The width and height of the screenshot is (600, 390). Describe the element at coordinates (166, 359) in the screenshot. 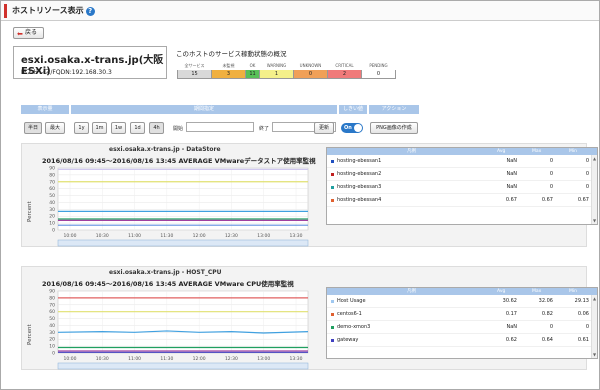

I see `x-tick-label: 11:30` at that location.